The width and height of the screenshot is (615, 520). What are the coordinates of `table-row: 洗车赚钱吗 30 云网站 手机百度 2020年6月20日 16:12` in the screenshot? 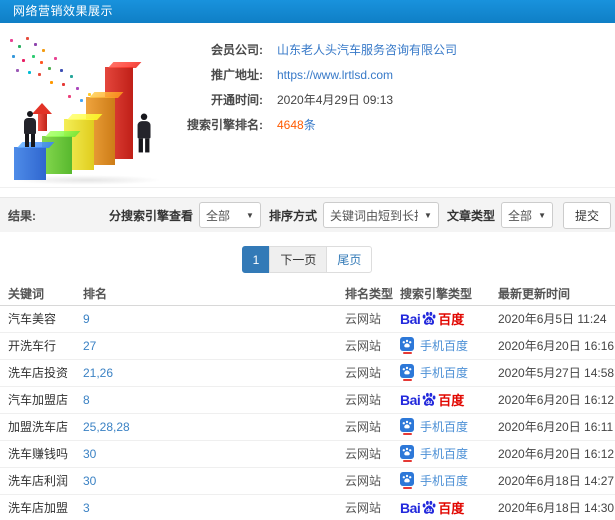 It's located at (307, 454).